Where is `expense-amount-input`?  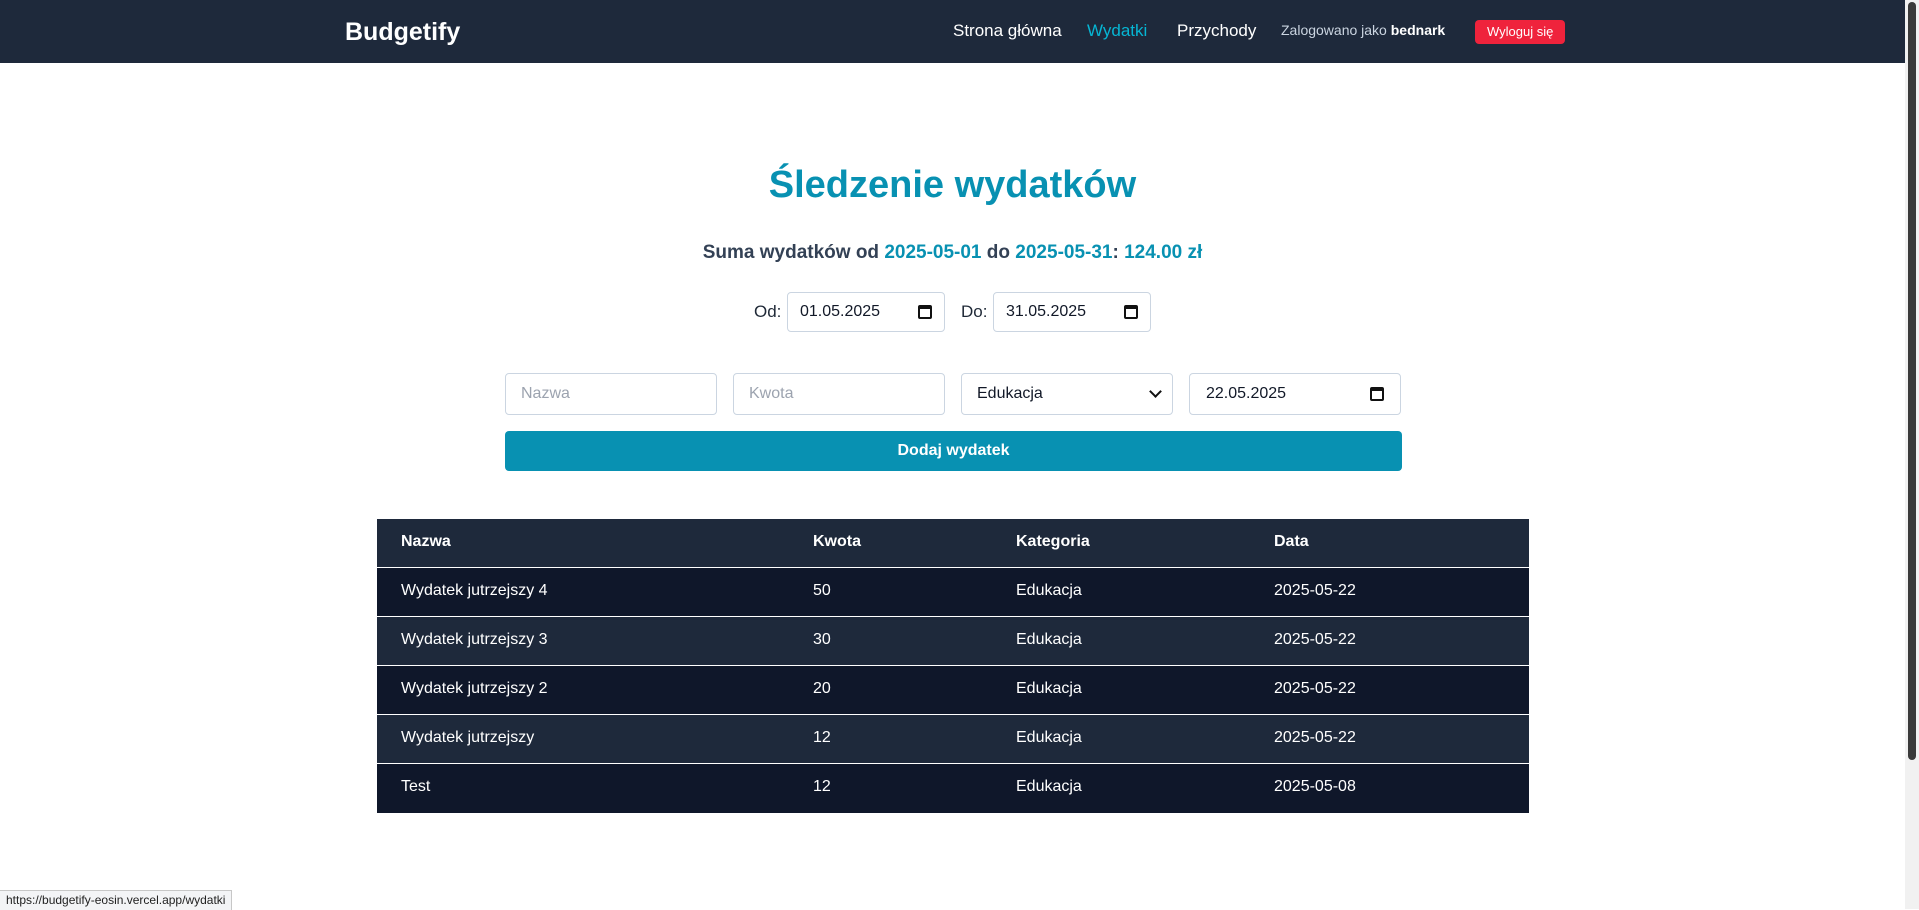 expense-amount-input is located at coordinates (839, 394).